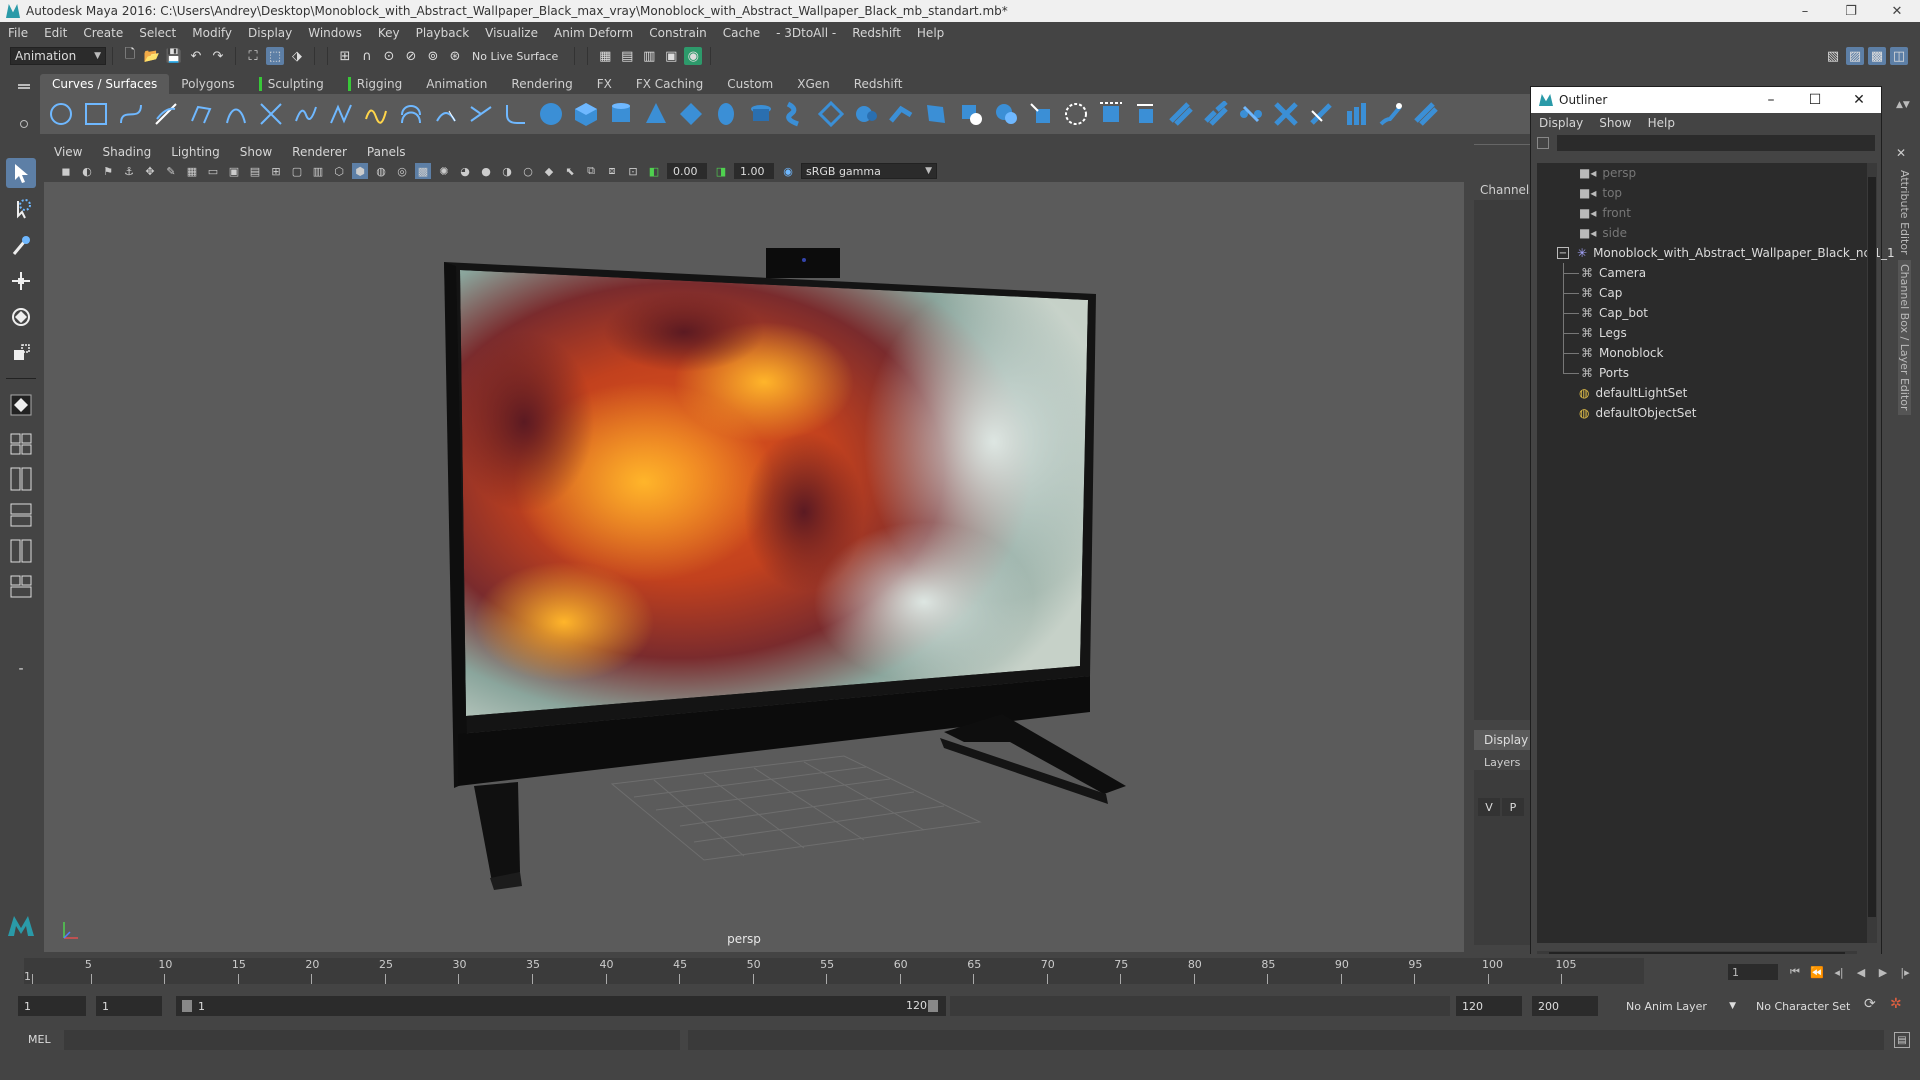  What do you see at coordinates (61, 114) in the screenshot?
I see `nurbs-circle-icon` at bounding box center [61, 114].